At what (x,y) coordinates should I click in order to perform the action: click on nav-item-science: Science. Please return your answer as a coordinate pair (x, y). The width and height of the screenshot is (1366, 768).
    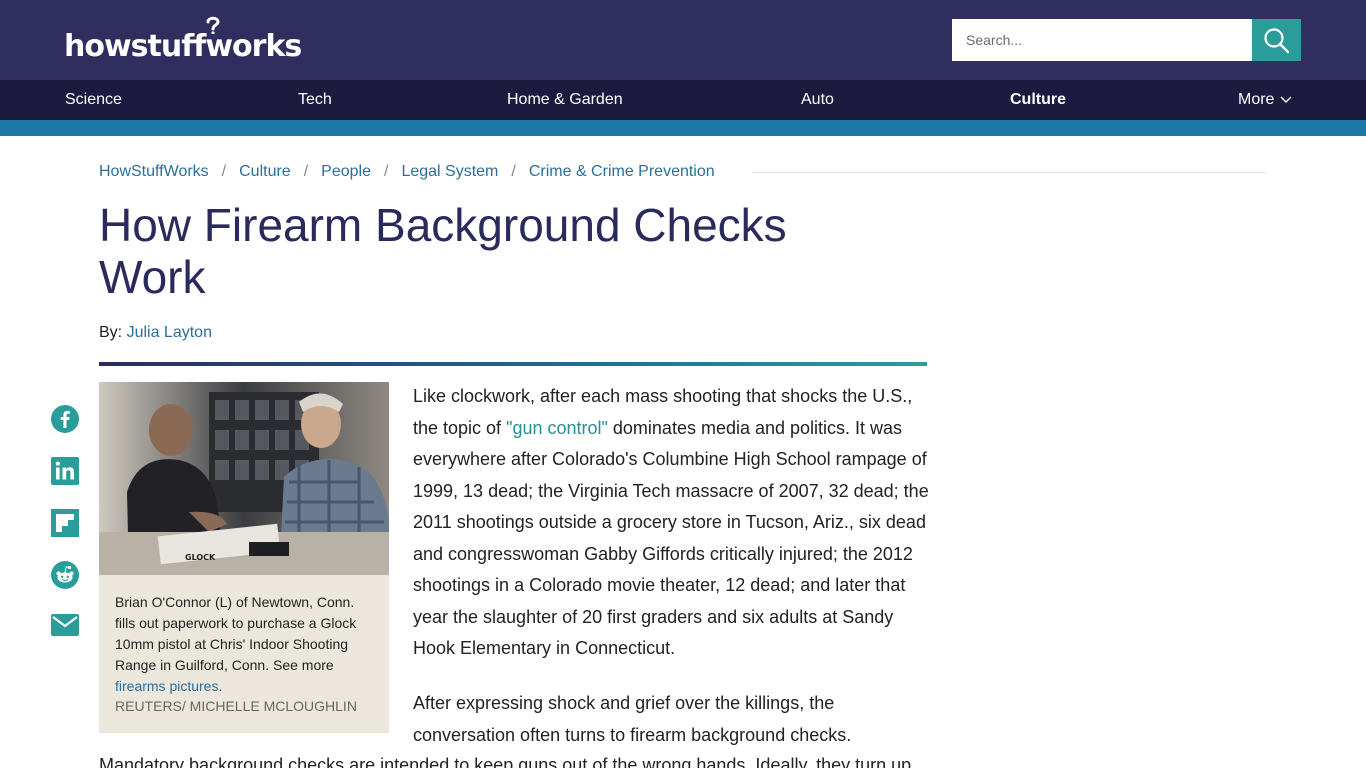
    Looking at the image, I should click on (93, 100).